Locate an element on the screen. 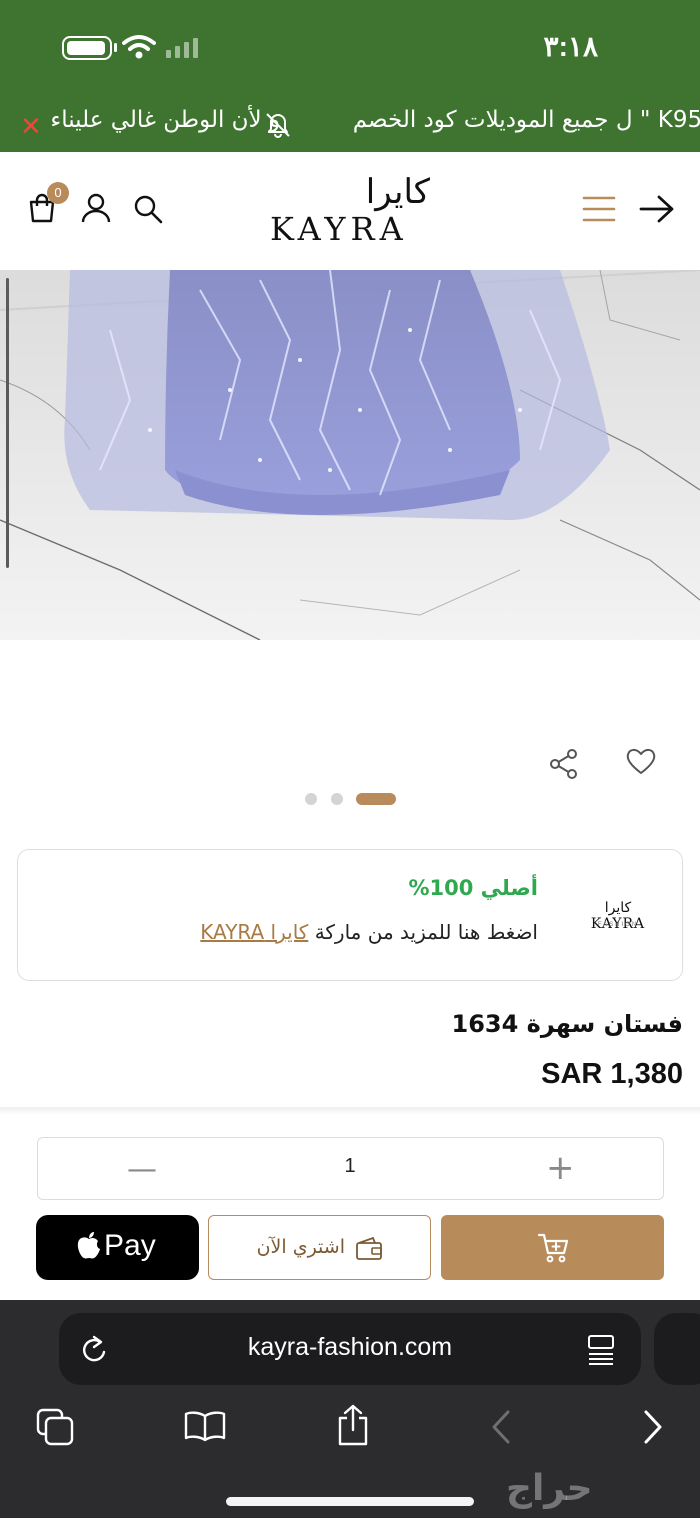 This screenshot has width=700, height=1518. menu-icon is located at coordinates (599, 209).